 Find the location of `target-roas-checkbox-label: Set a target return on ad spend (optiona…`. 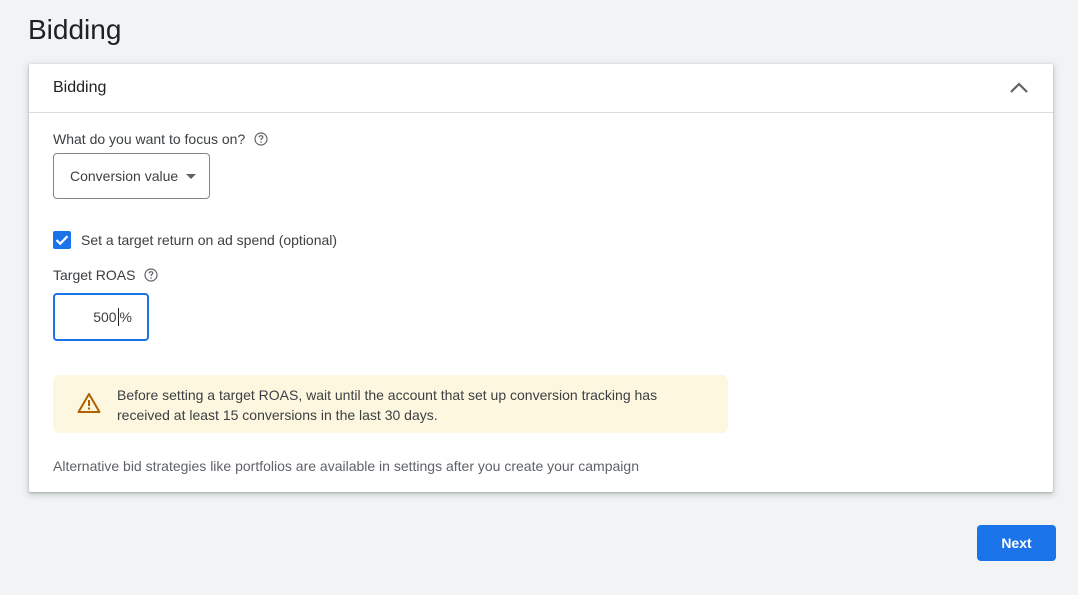

target-roas-checkbox-label: Set a target return on ad spend (optiona… is located at coordinates (209, 240).